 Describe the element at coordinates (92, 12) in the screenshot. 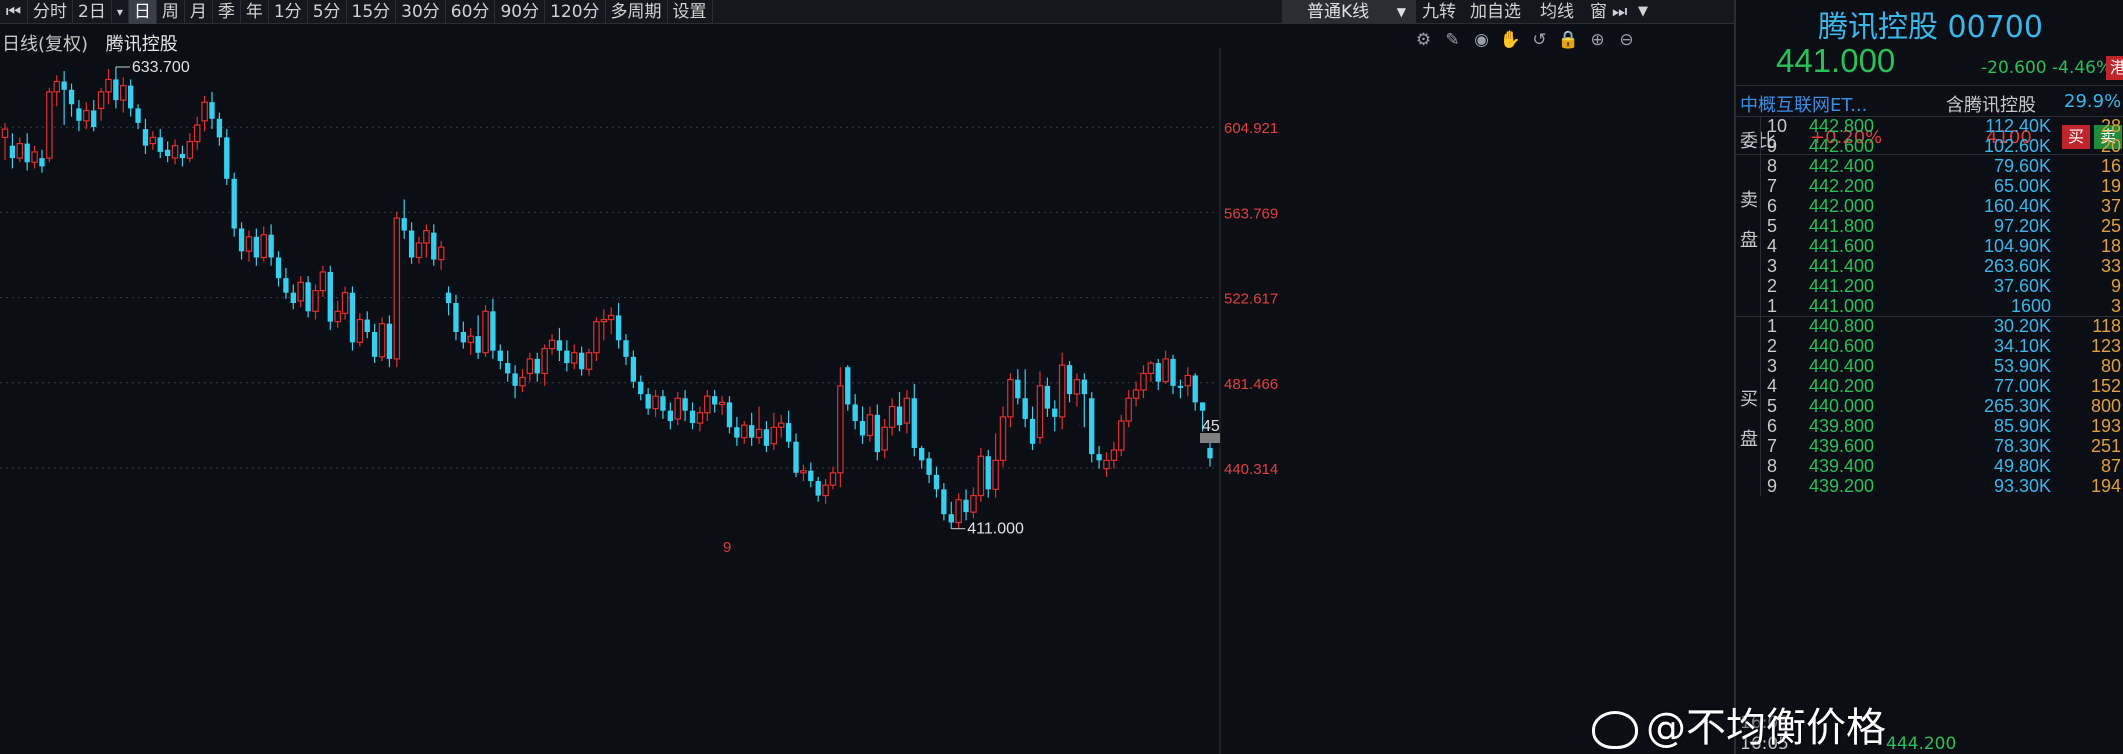

I see `tab-2day: 2日` at that location.